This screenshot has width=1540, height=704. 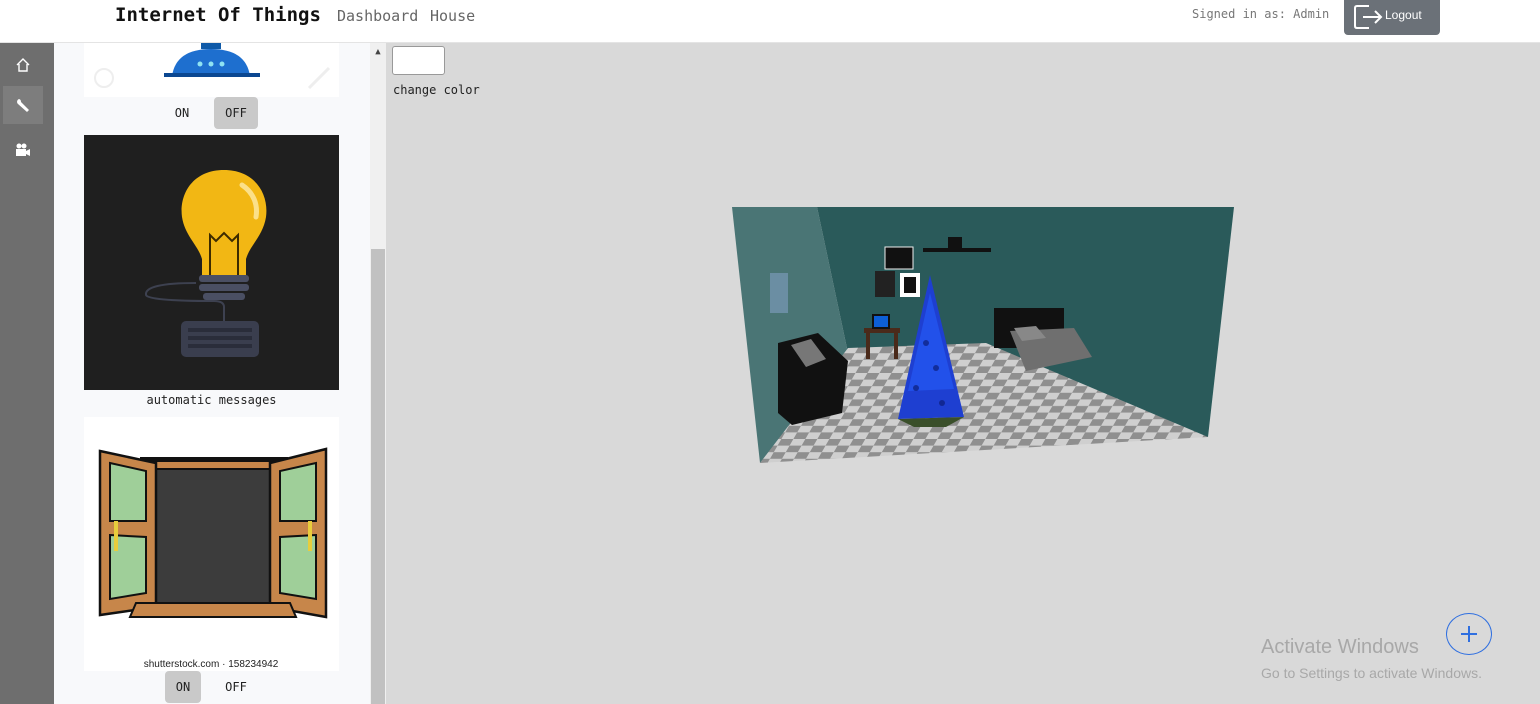 What do you see at coordinates (957, 250) in the screenshot?
I see `wall-shelf` at bounding box center [957, 250].